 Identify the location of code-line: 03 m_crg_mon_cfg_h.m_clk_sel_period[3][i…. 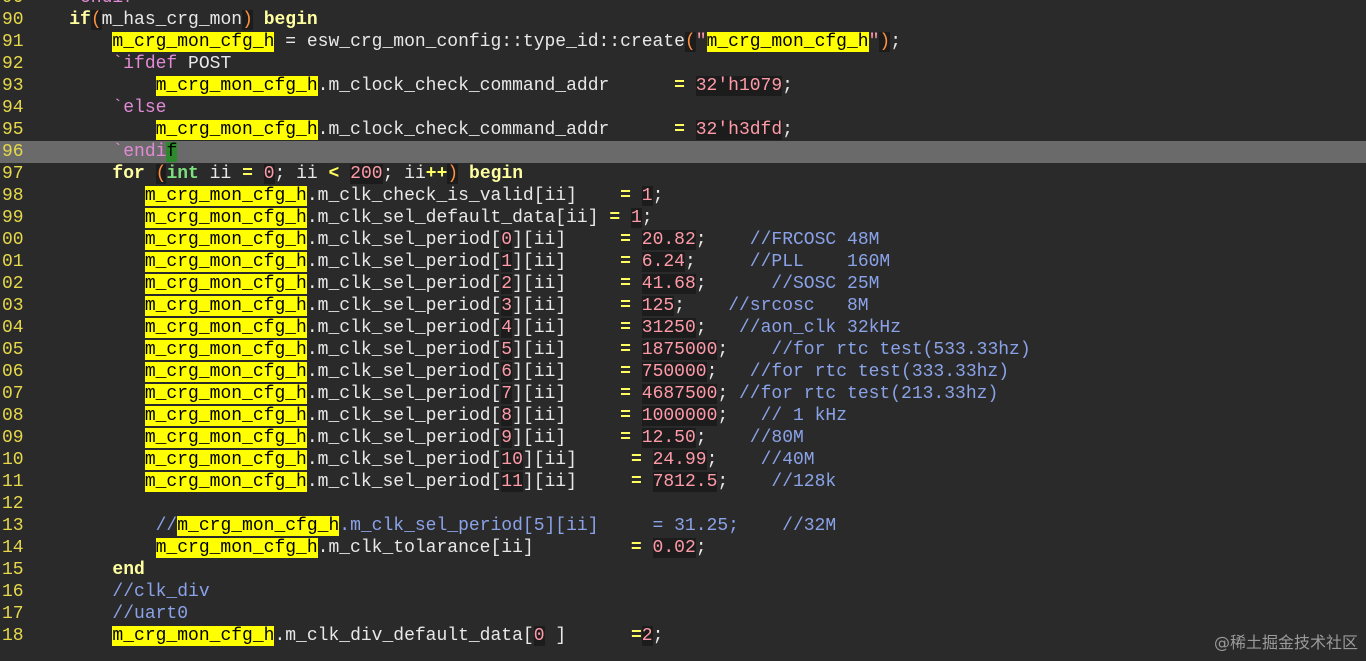
(683, 306).